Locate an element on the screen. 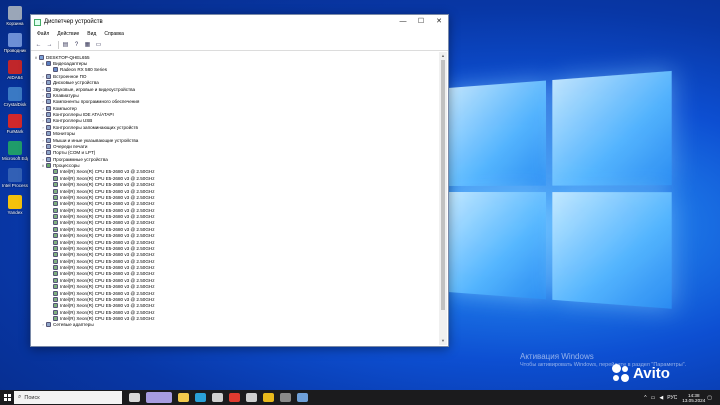 This screenshot has width=720, height=405. desktop-icon: AIDA64 is located at coordinates (15, 70).